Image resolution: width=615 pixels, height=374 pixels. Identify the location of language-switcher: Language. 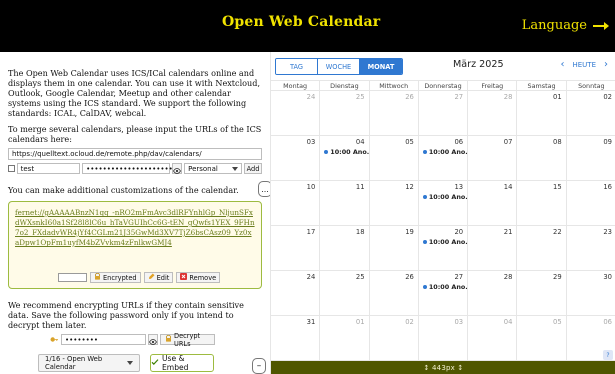
(565, 25).